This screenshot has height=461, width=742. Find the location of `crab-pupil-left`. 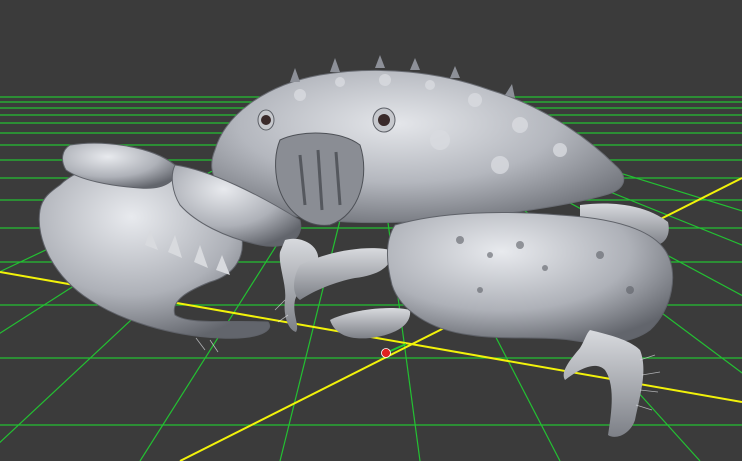

crab-pupil-left is located at coordinates (266, 120).